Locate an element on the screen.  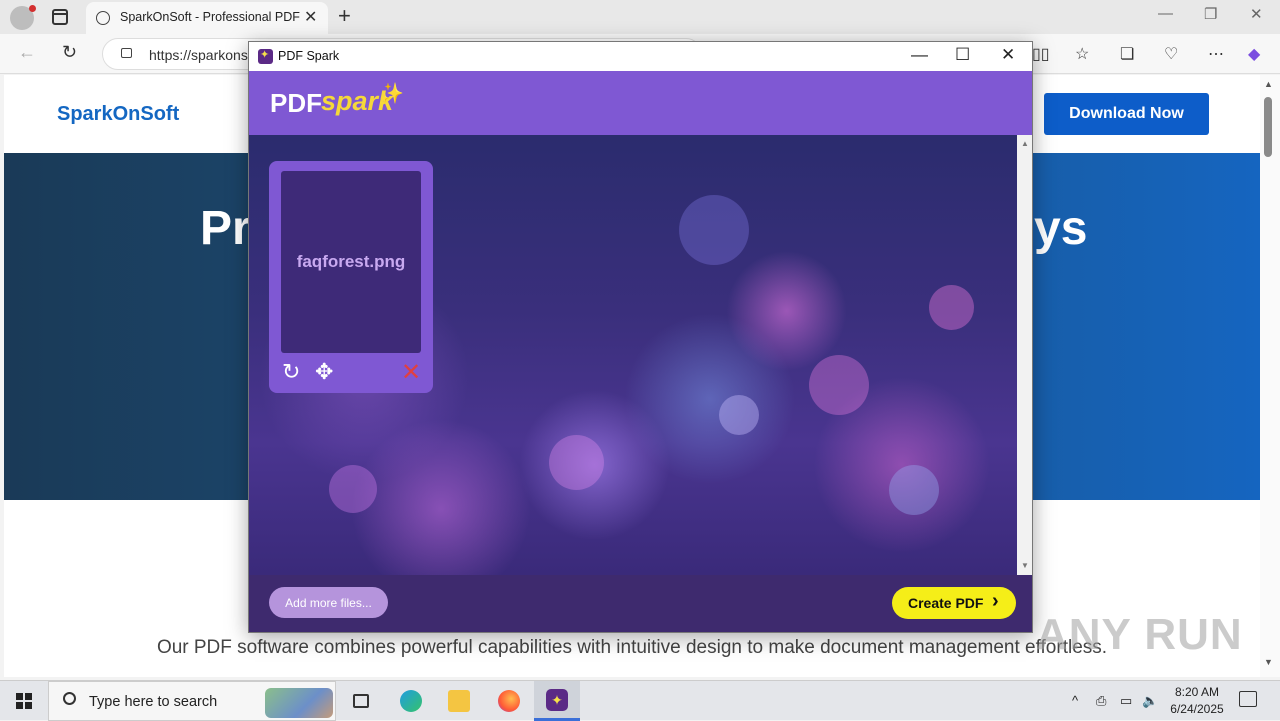
reload-button: ↻ is located at coordinates (69, 52).